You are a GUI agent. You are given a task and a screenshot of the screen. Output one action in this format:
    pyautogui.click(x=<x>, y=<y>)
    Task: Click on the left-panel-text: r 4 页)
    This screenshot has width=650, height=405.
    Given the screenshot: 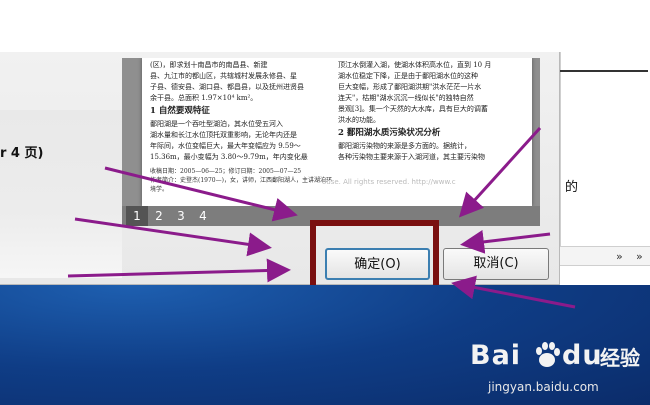 What is the action you would take?
    pyautogui.click(x=22, y=153)
    